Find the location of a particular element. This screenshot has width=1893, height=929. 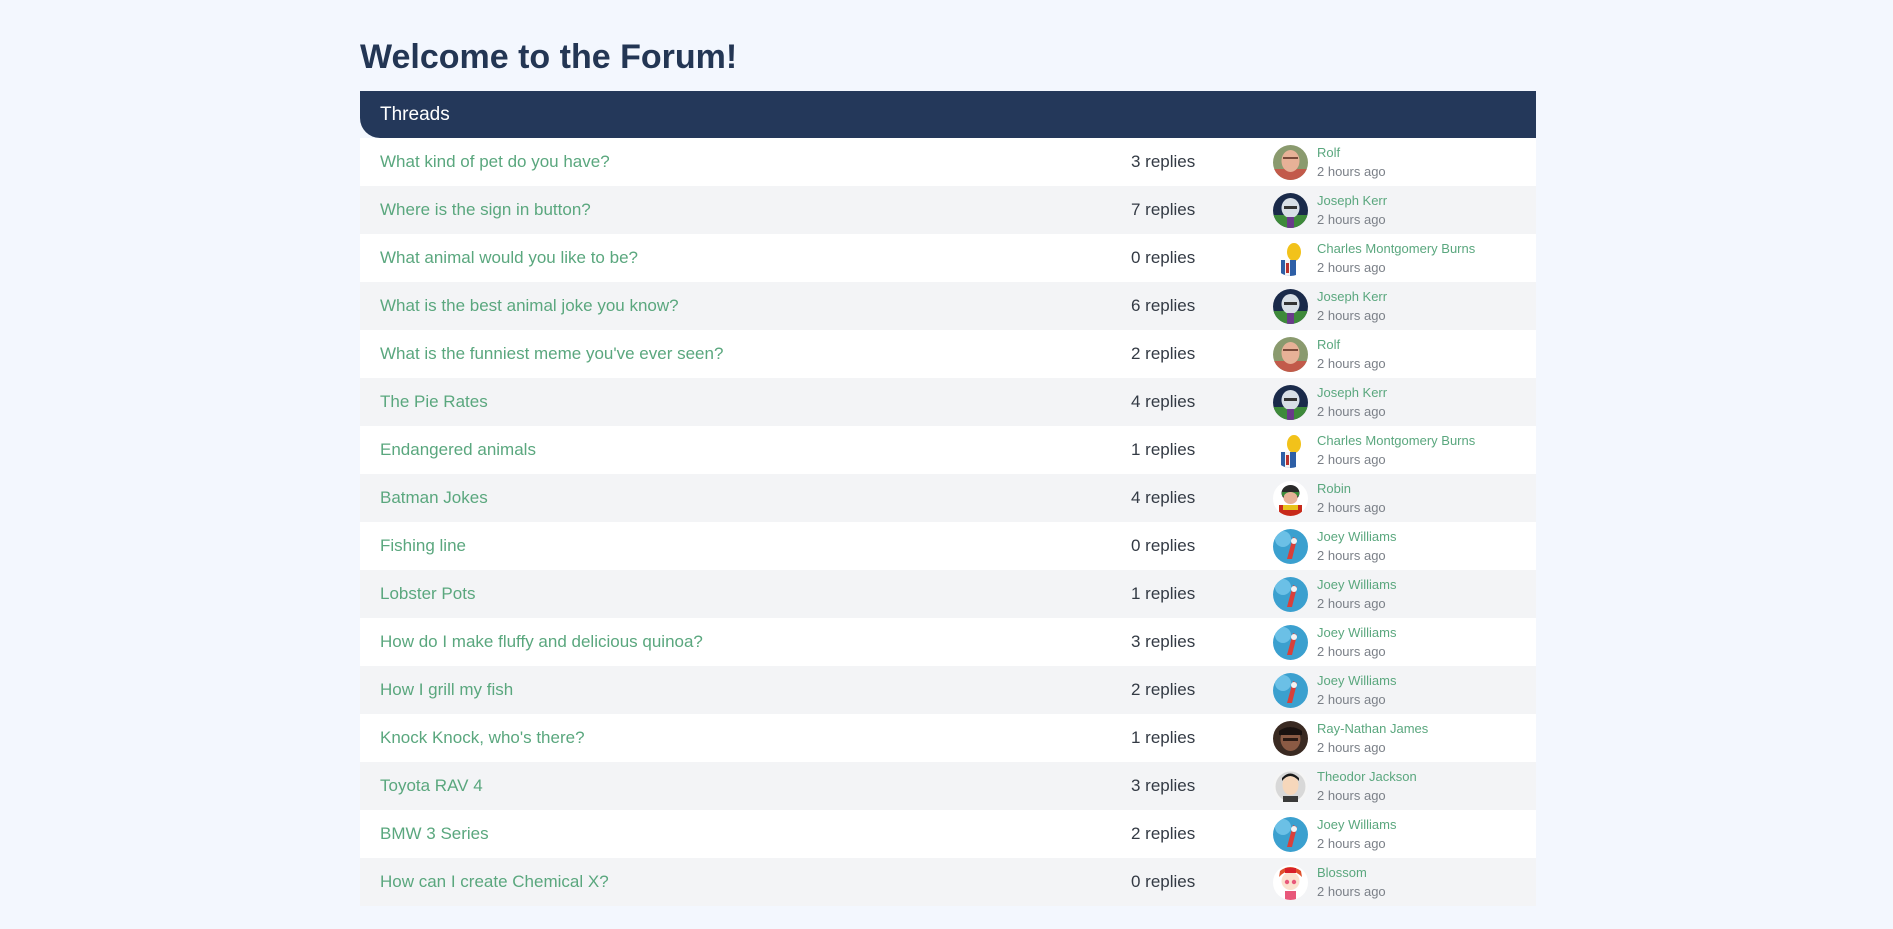

thread-title-link: Where is the sign in button? is located at coordinates (485, 210).